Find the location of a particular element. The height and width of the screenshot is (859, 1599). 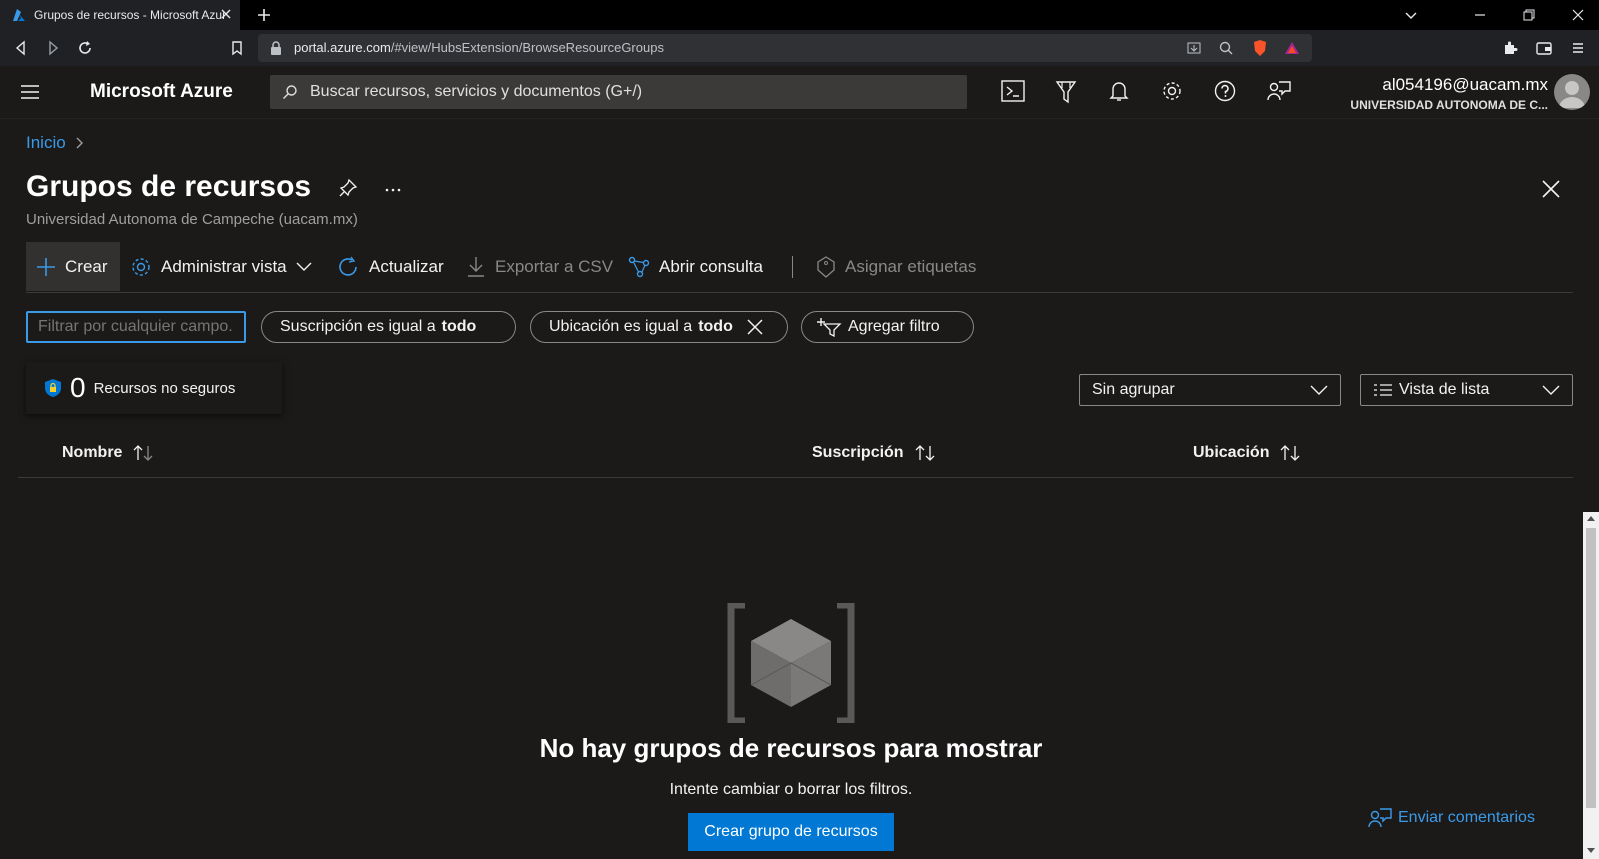

tag-icon is located at coordinates (826, 266).